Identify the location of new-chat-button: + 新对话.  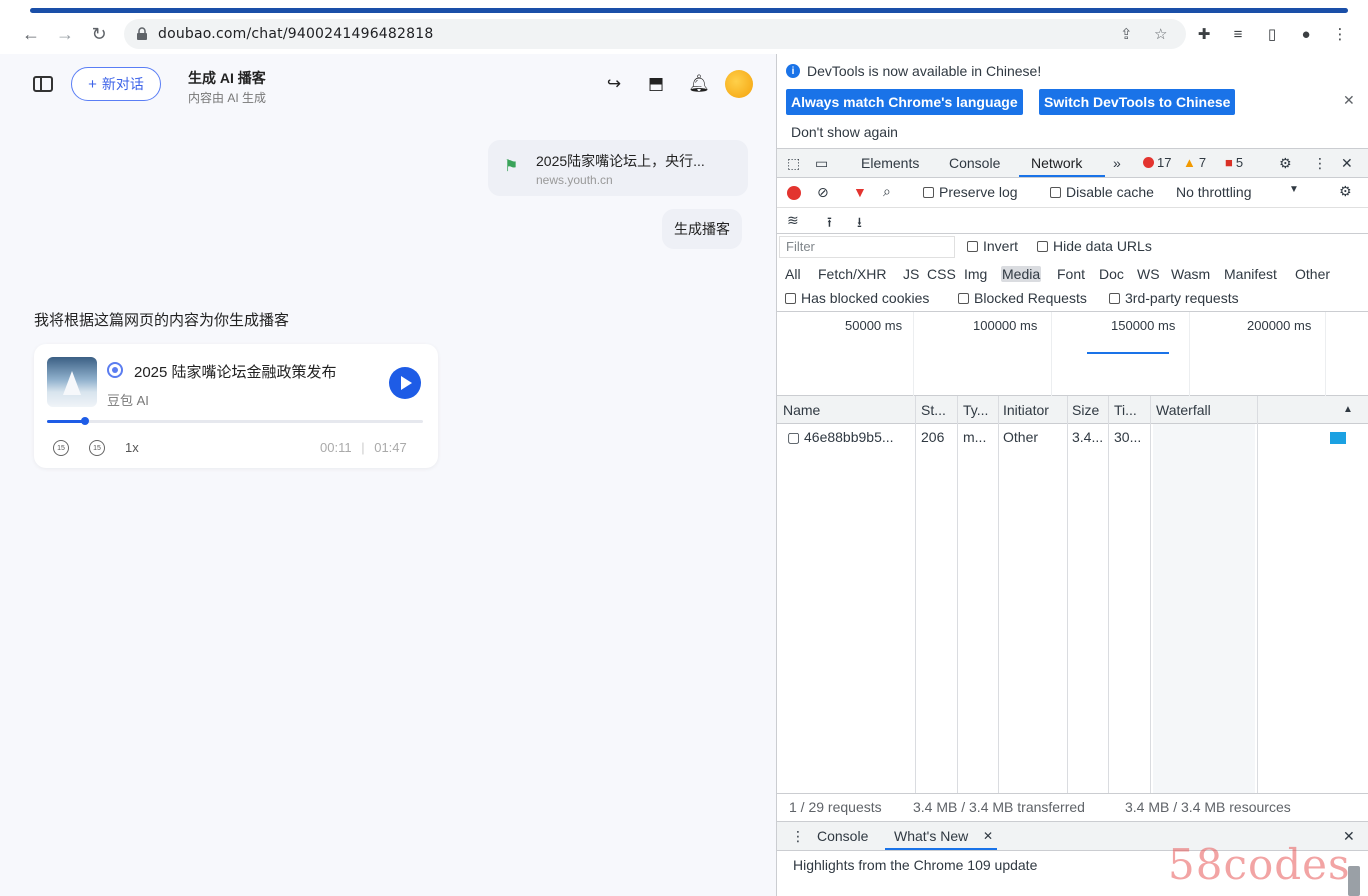
(116, 84).